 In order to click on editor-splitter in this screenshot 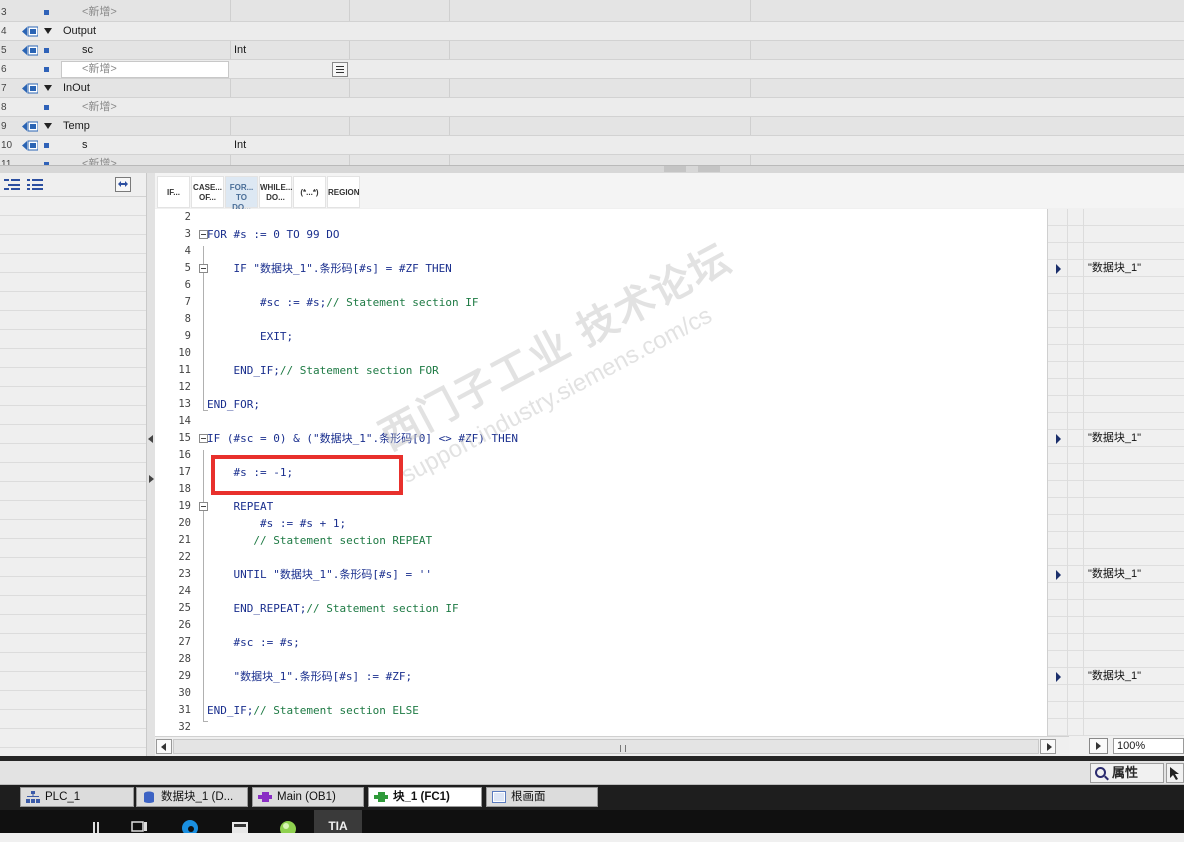, I will do `click(592, 169)`.